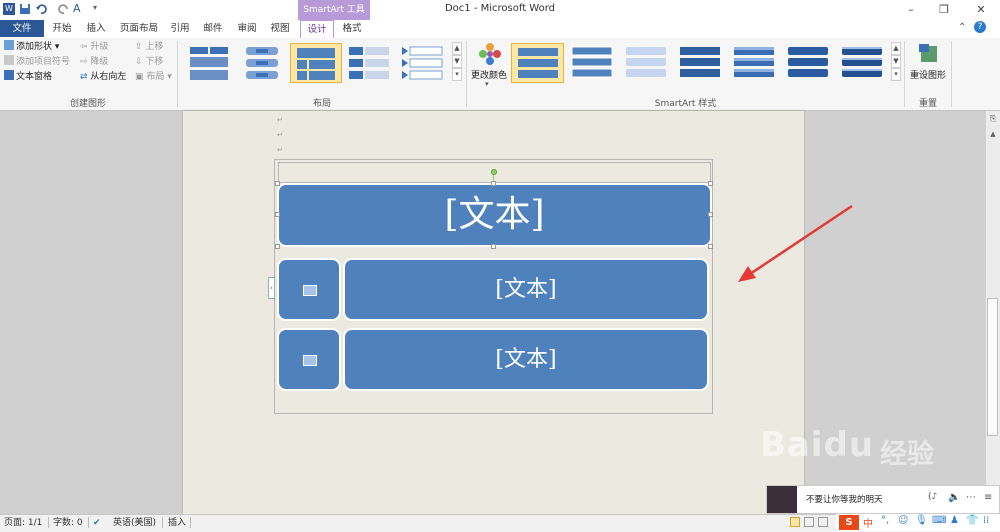  I want to click on add-bullet-button: 添加项目符号, so click(37, 62).